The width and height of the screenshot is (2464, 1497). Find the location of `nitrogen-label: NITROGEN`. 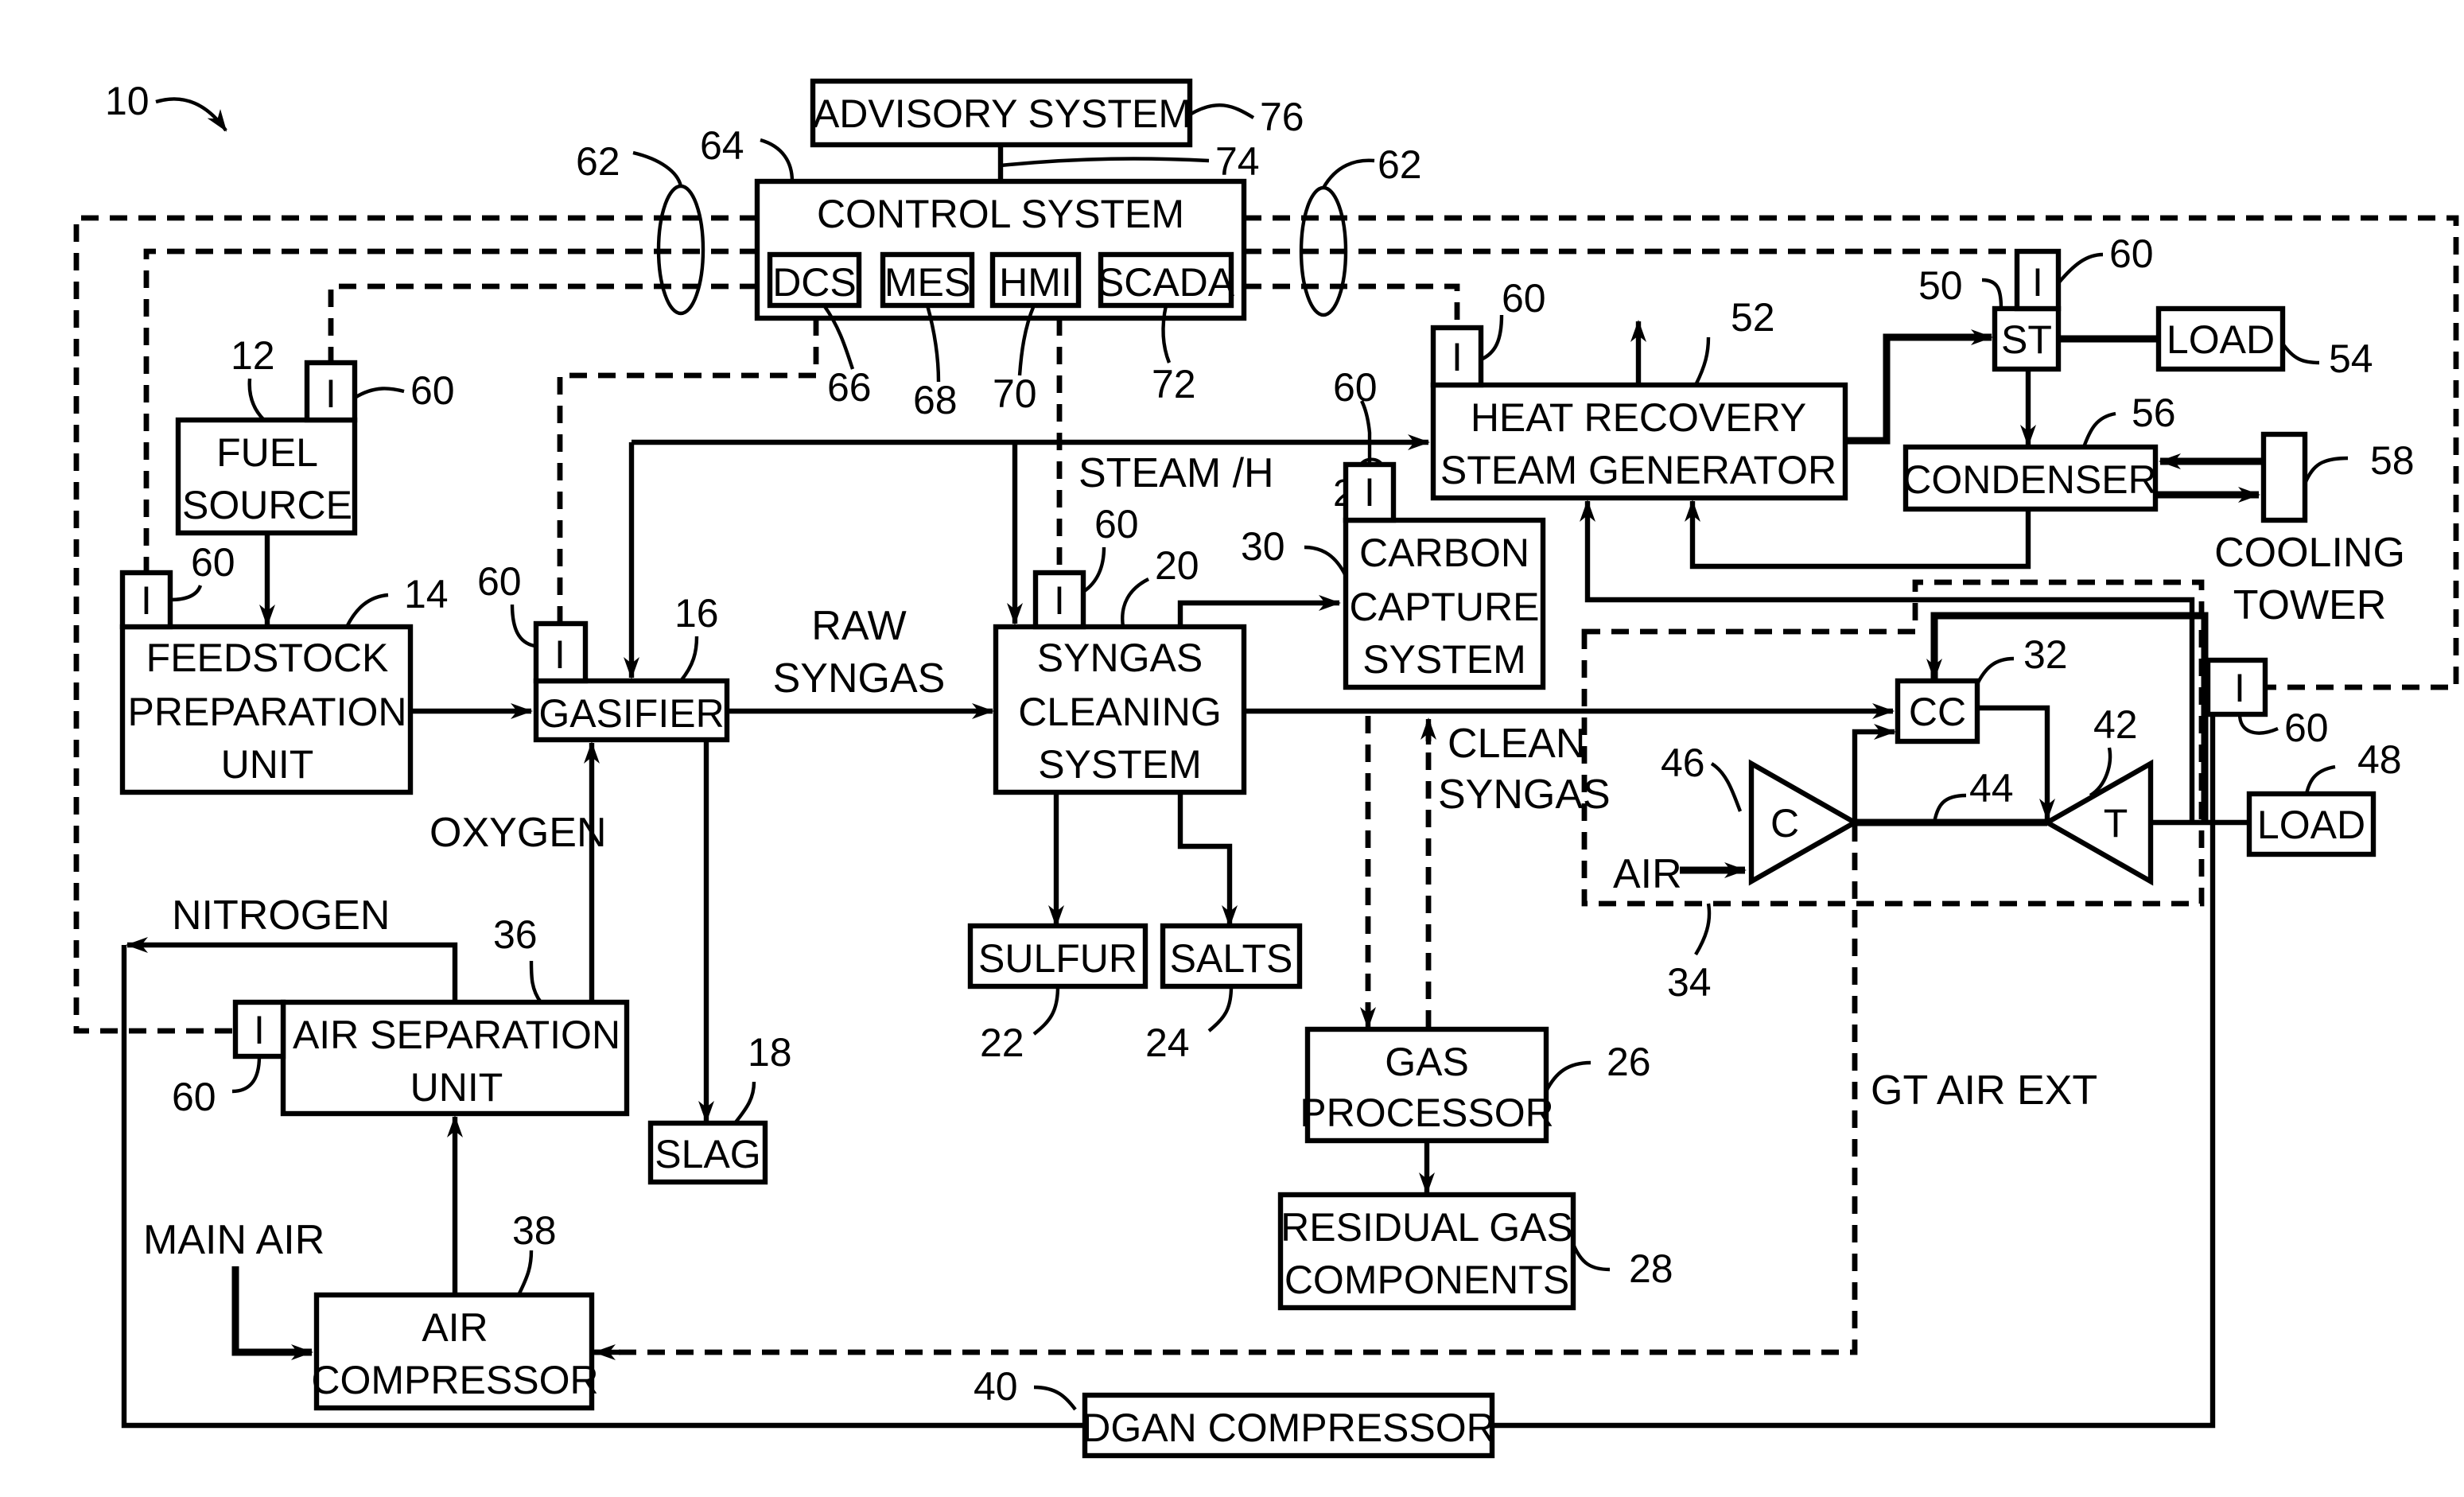

nitrogen-label: NITROGEN is located at coordinates (281, 916).